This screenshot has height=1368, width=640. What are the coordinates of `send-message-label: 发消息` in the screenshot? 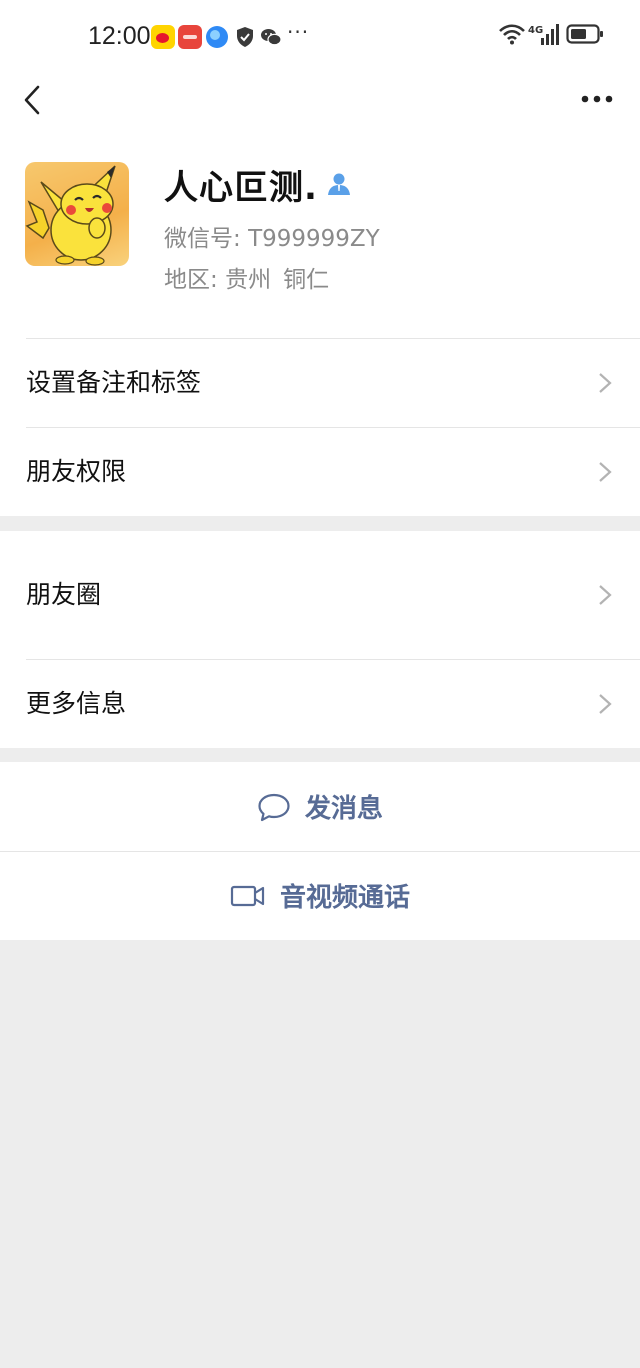 It's located at (343, 809).